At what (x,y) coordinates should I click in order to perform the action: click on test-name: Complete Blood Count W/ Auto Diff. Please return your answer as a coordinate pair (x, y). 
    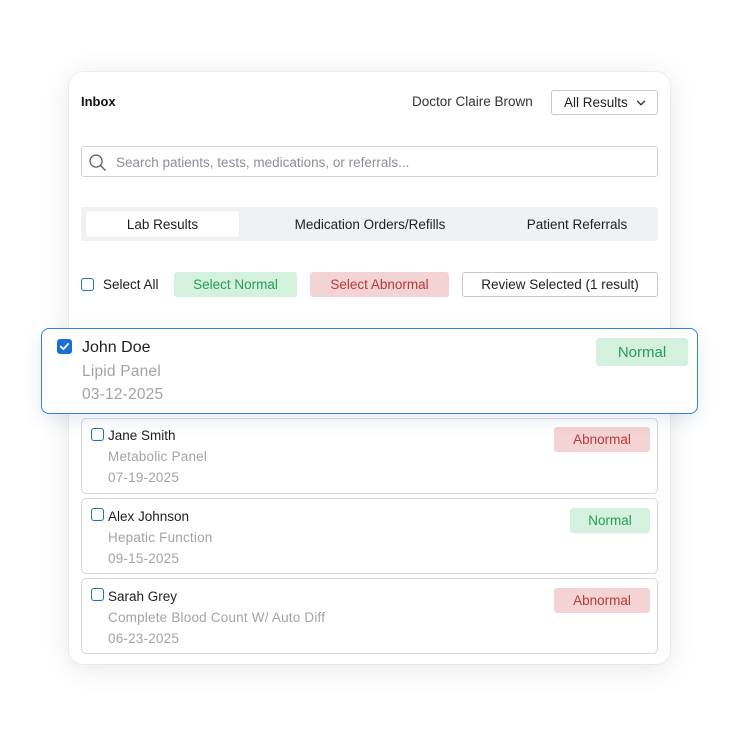
    Looking at the image, I should click on (217, 617).